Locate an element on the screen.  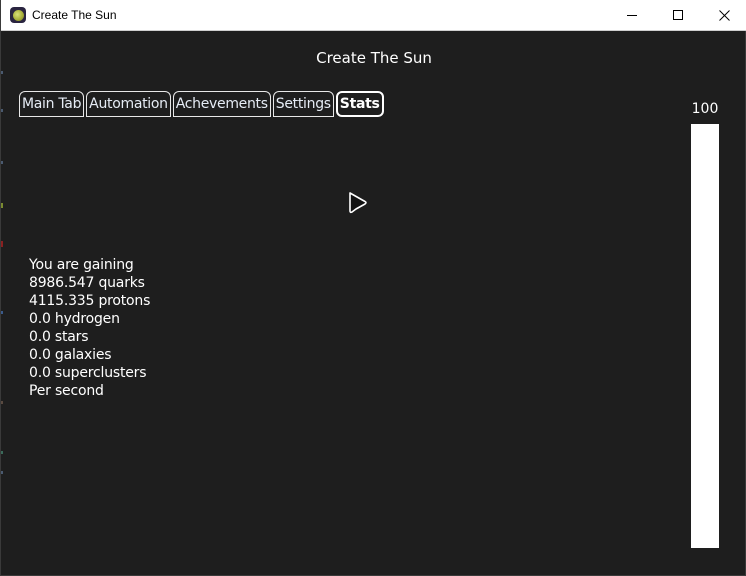
close-icon is located at coordinates (724, 15).